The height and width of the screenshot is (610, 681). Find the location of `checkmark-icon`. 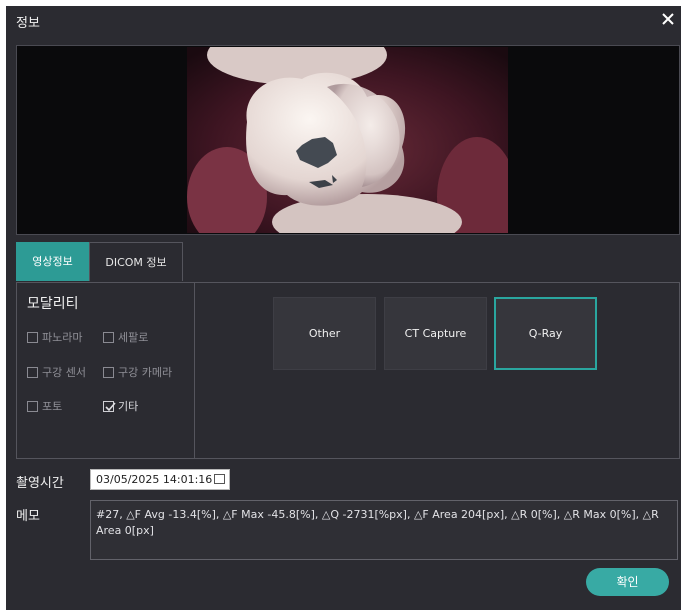

checkmark-icon is located at coordinates (110, 406).